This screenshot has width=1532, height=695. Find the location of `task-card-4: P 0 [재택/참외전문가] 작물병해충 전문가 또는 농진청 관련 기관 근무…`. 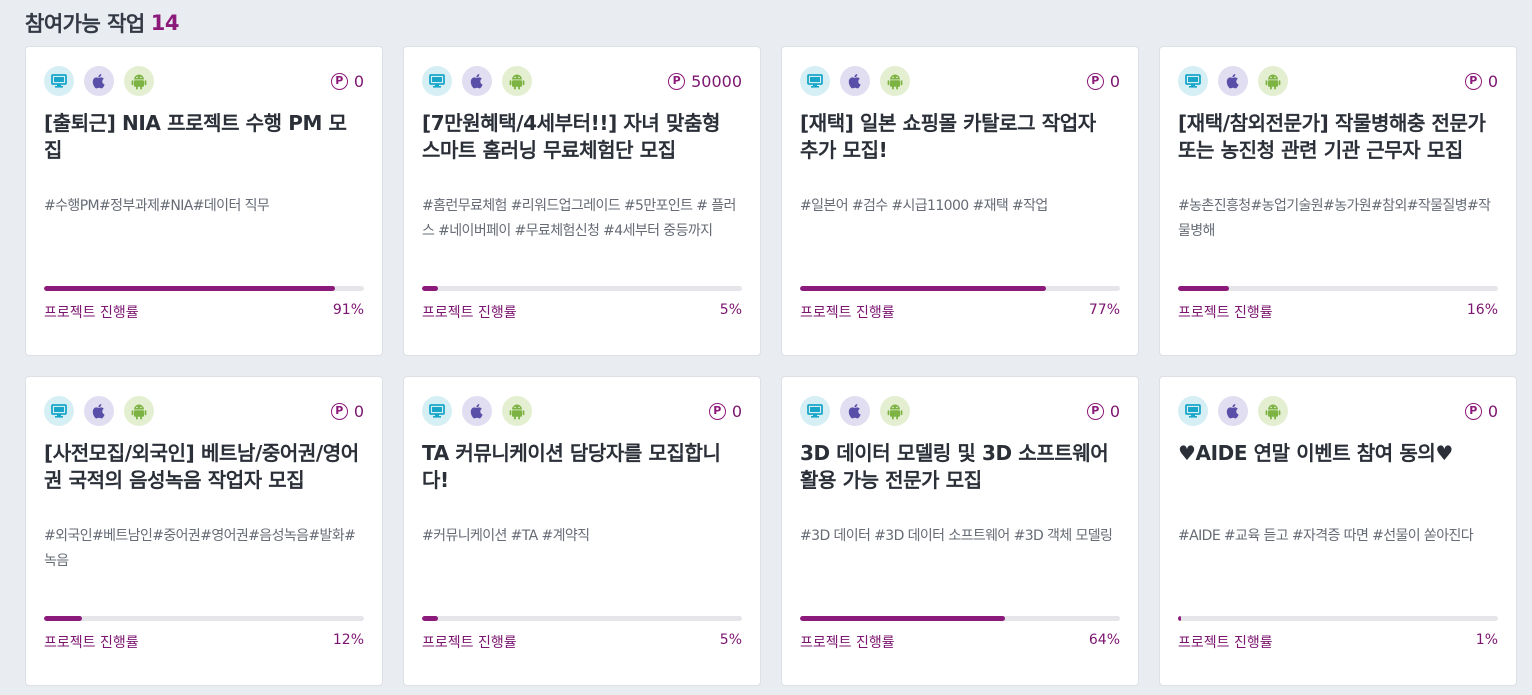

task-card-4: P 0 [재택/참외전문가] 작물병해충 전문가 또는 농진청 관련 기관 근무… is located at coordinates (1338, 201).